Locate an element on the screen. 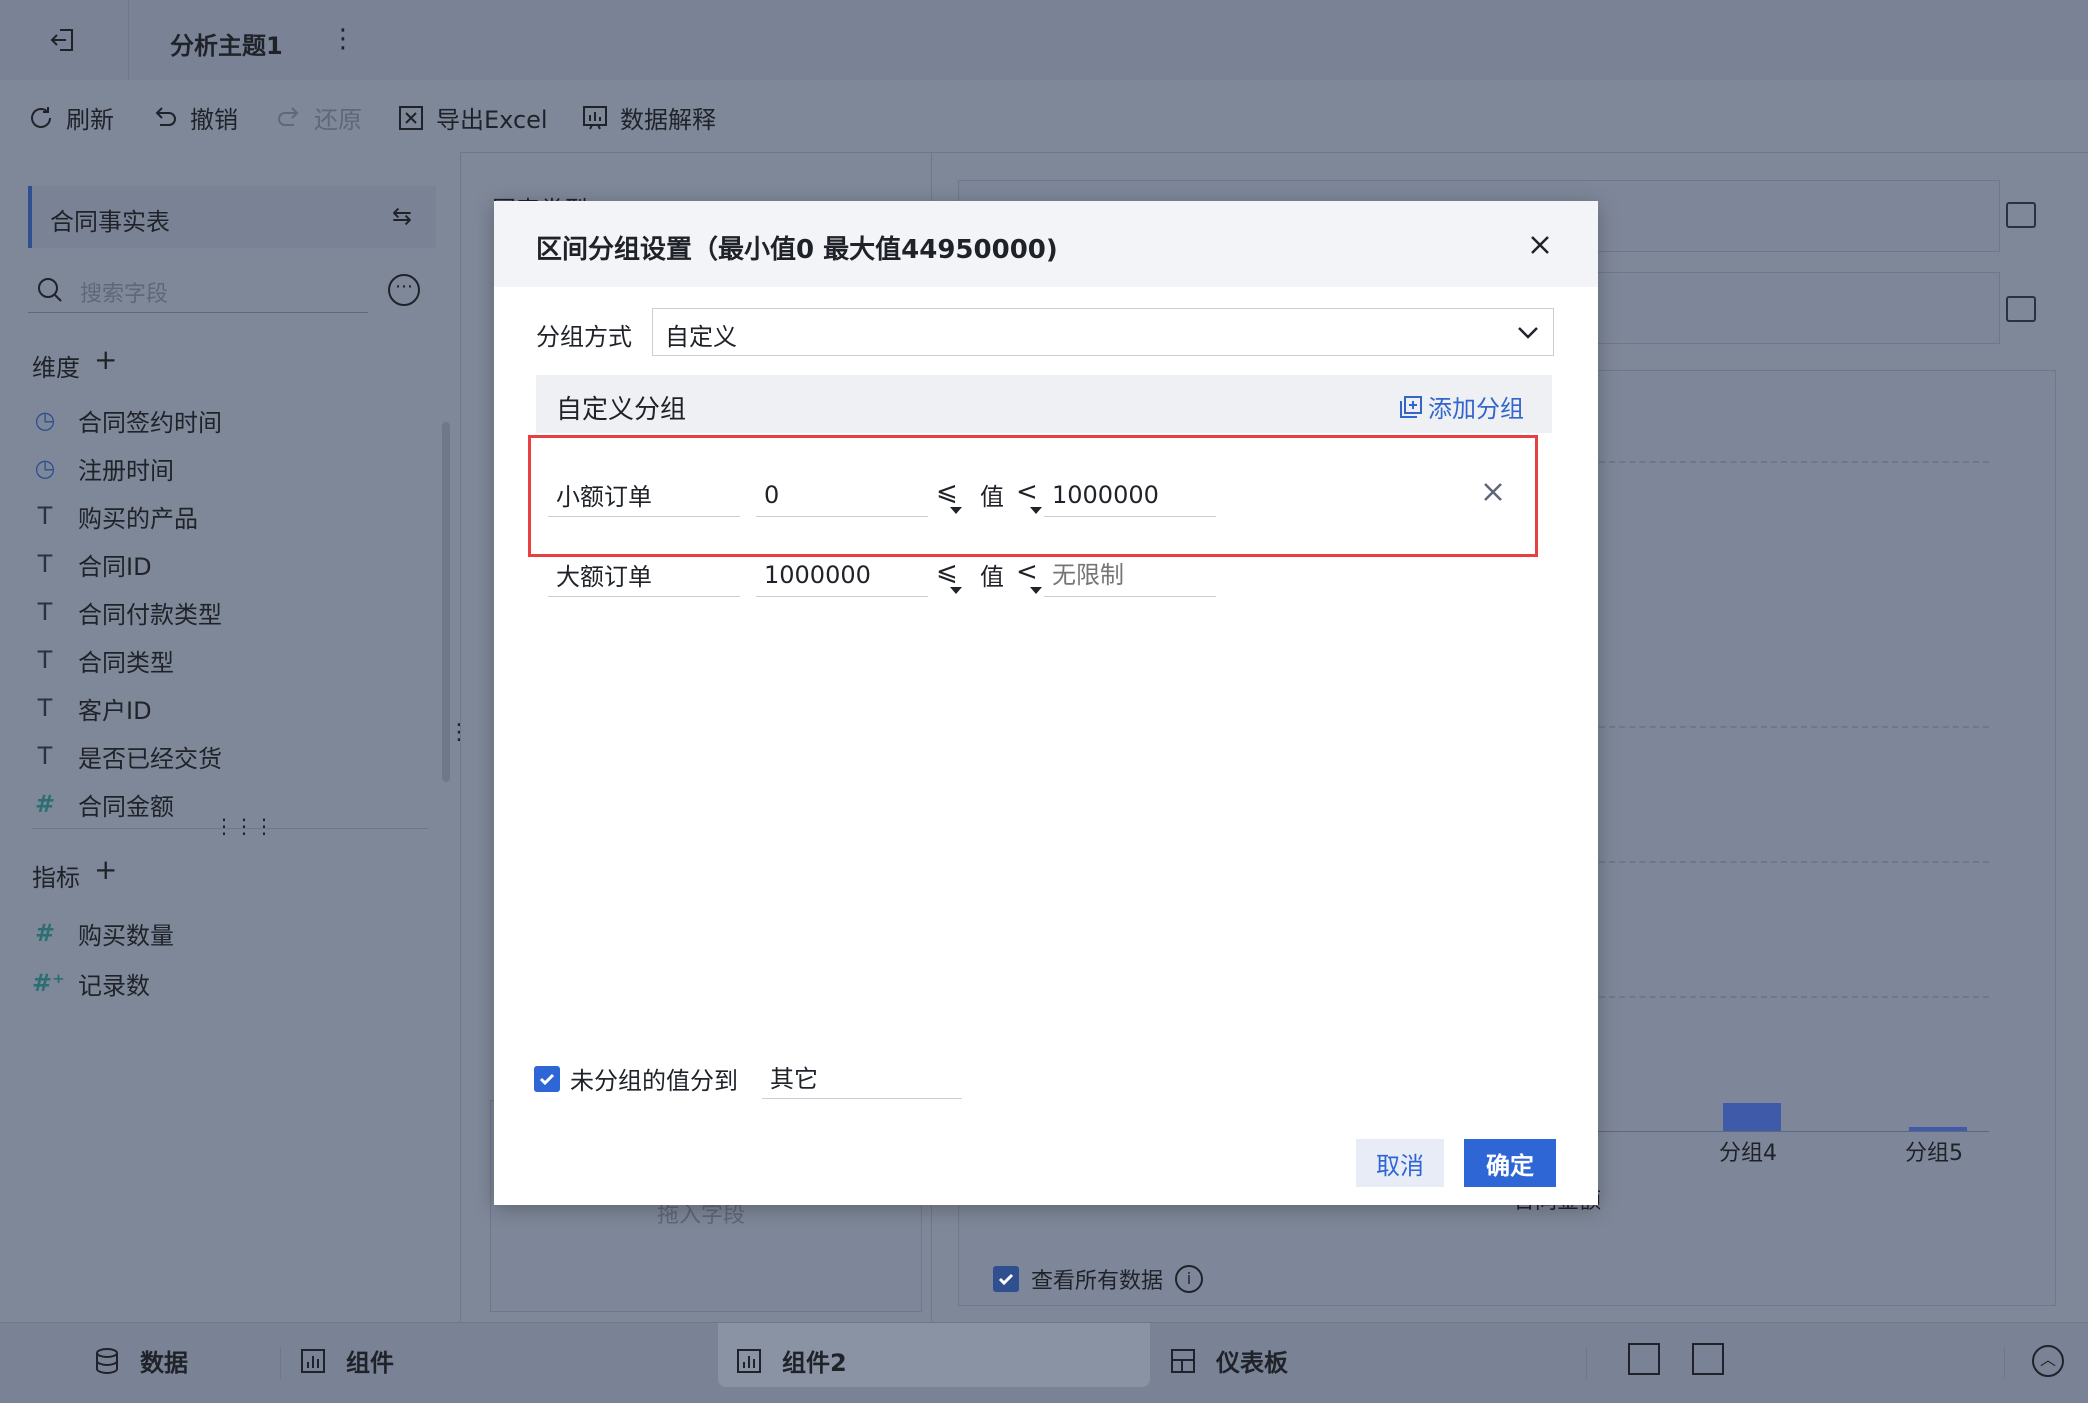  resize-handle: ⋮⋮⋮ is located at coordinates (244, 826).